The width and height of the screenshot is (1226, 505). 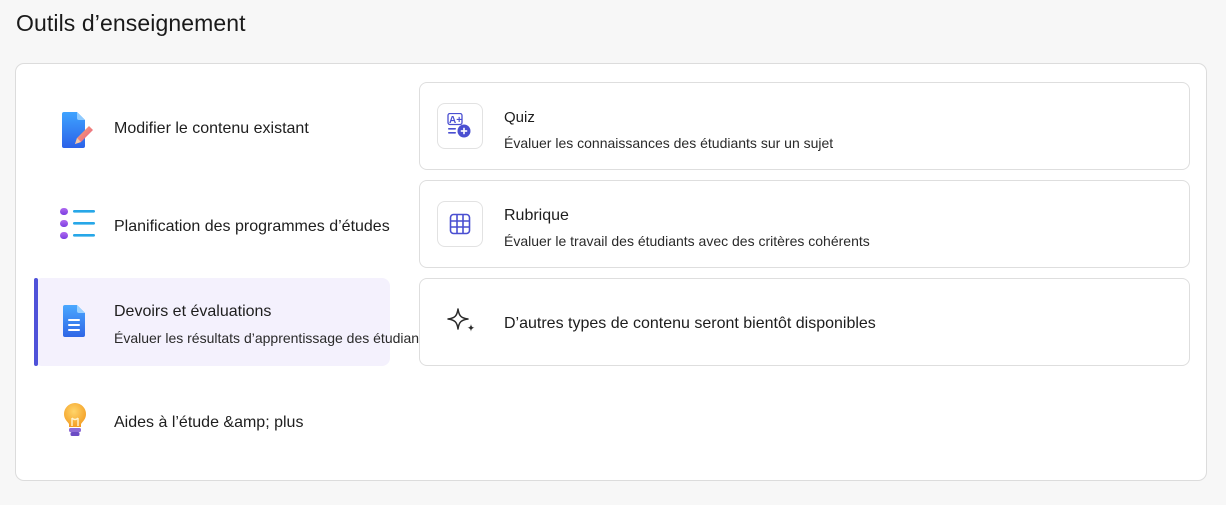 I want to click on sidebar-item-curriculum-planning: Planification des programmes d’études, so click(x=212, y=228).